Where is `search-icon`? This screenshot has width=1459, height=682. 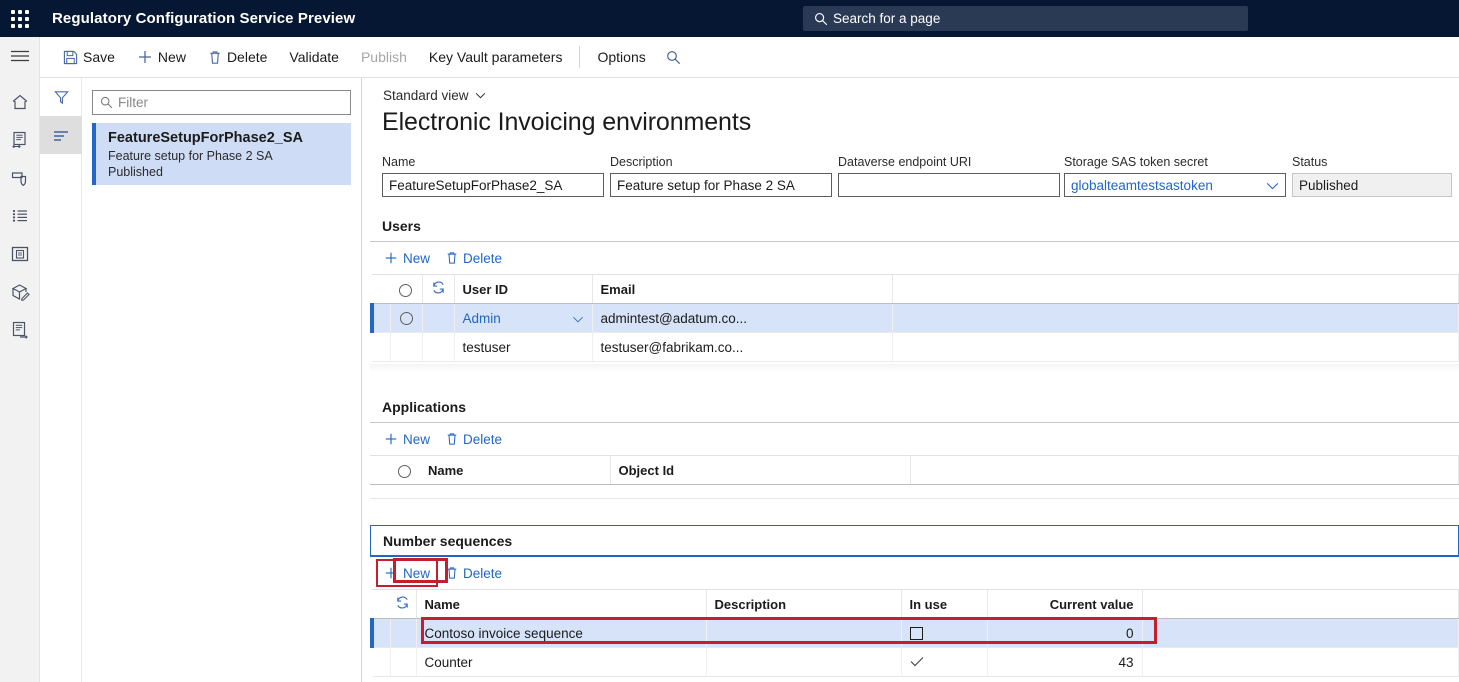
search-icon is located at coordinates (106, 102).